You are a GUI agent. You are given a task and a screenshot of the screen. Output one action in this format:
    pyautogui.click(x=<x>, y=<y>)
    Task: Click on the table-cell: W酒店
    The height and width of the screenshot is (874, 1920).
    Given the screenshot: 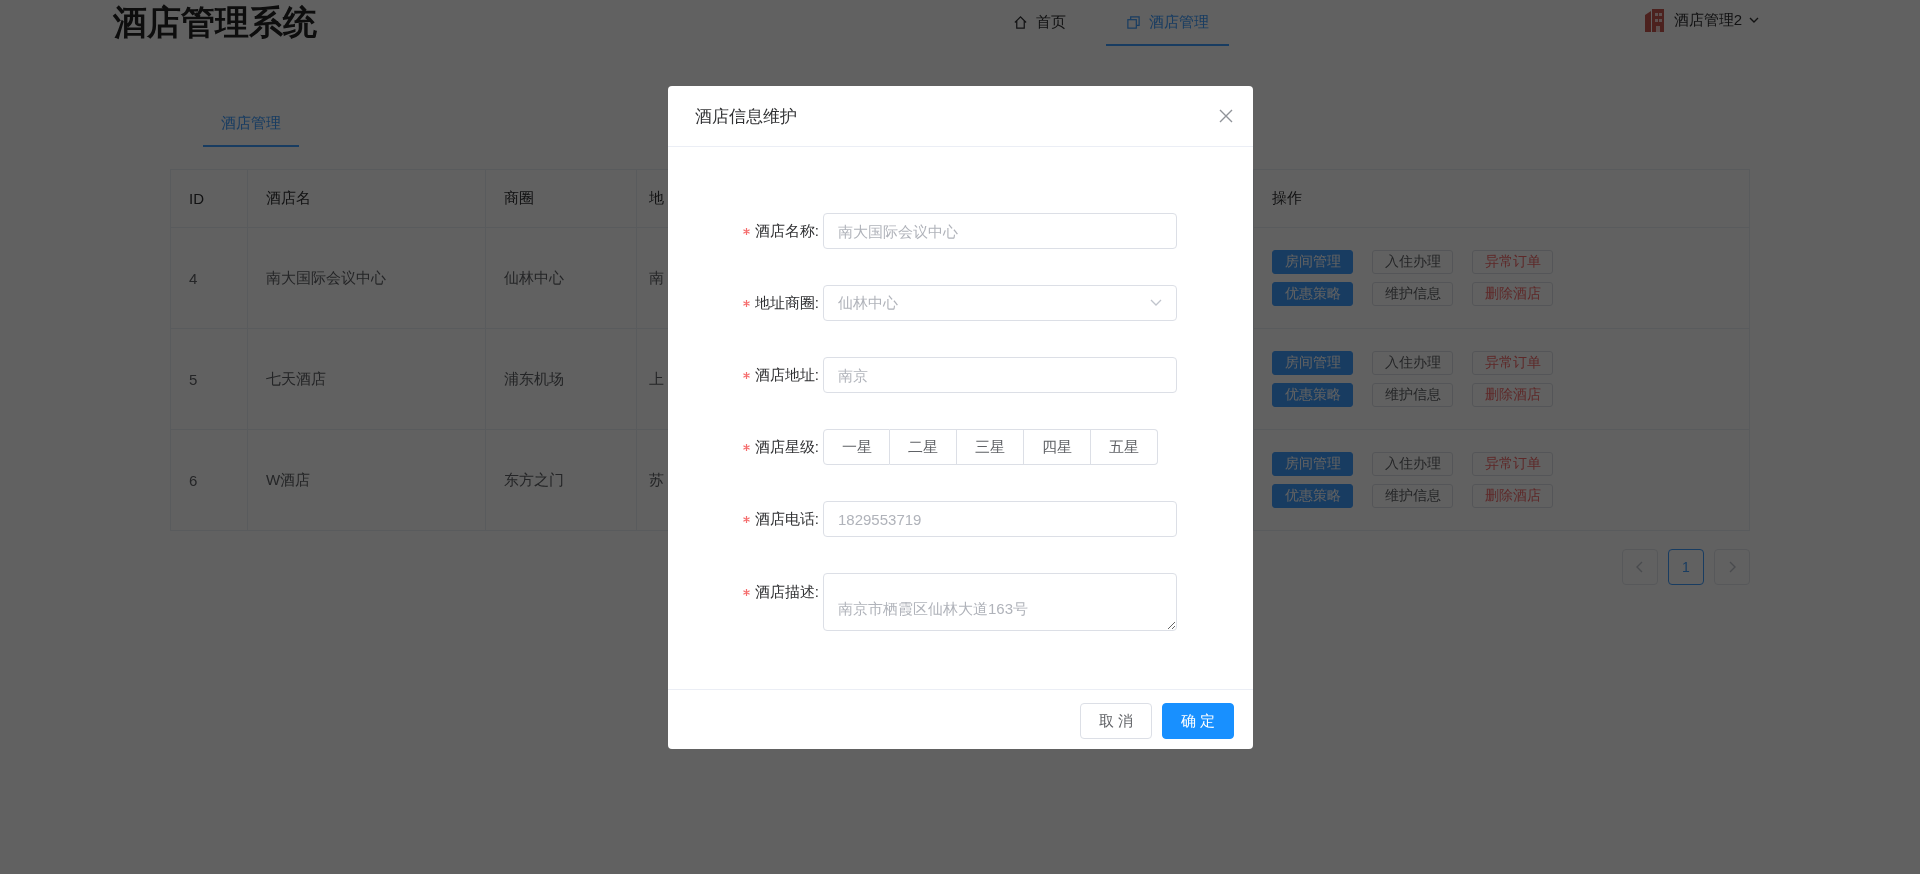 What is the action you would take?
    pyautogui.click(x=288, y=480)
    